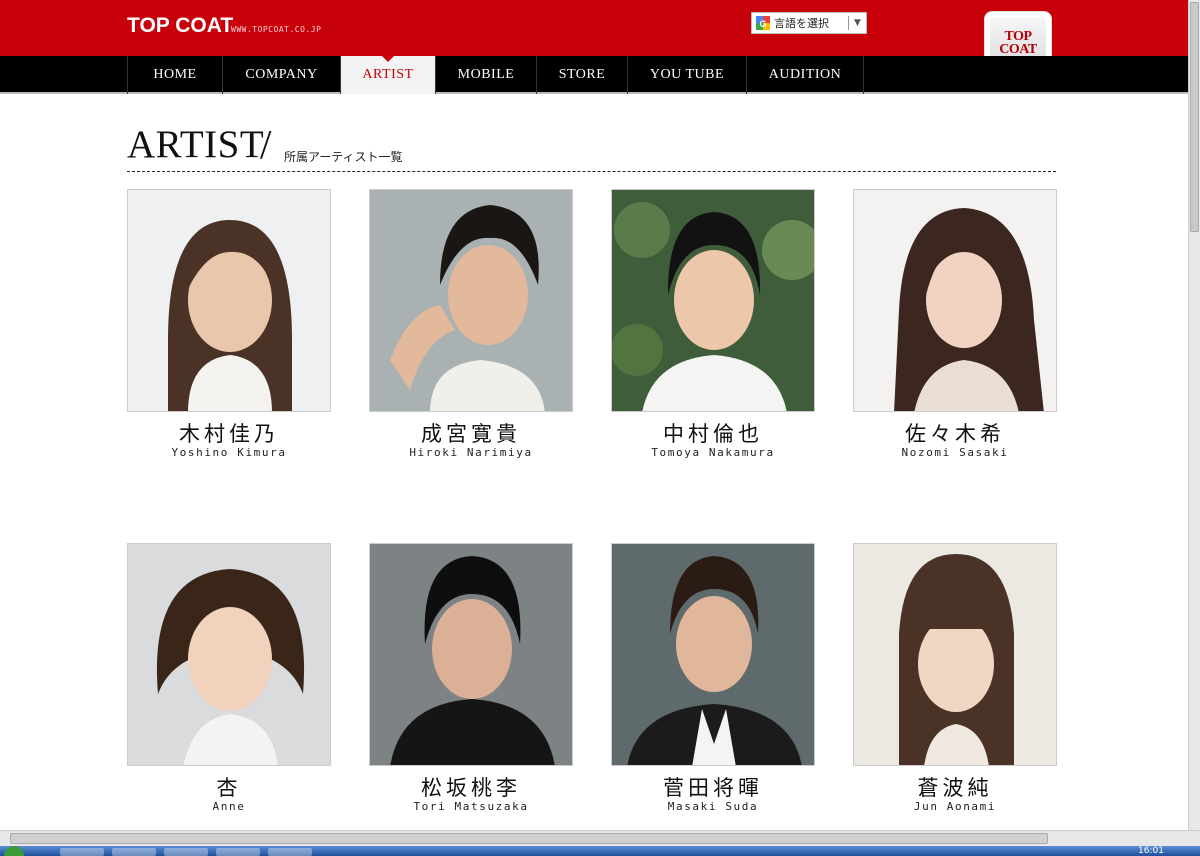 This screenshot has height=856, width=1200. What do you see at coordinates (955, 806) in the screenshot?
I see `artist-name-en: Jun Aonami` at bounding box center [955, 806].